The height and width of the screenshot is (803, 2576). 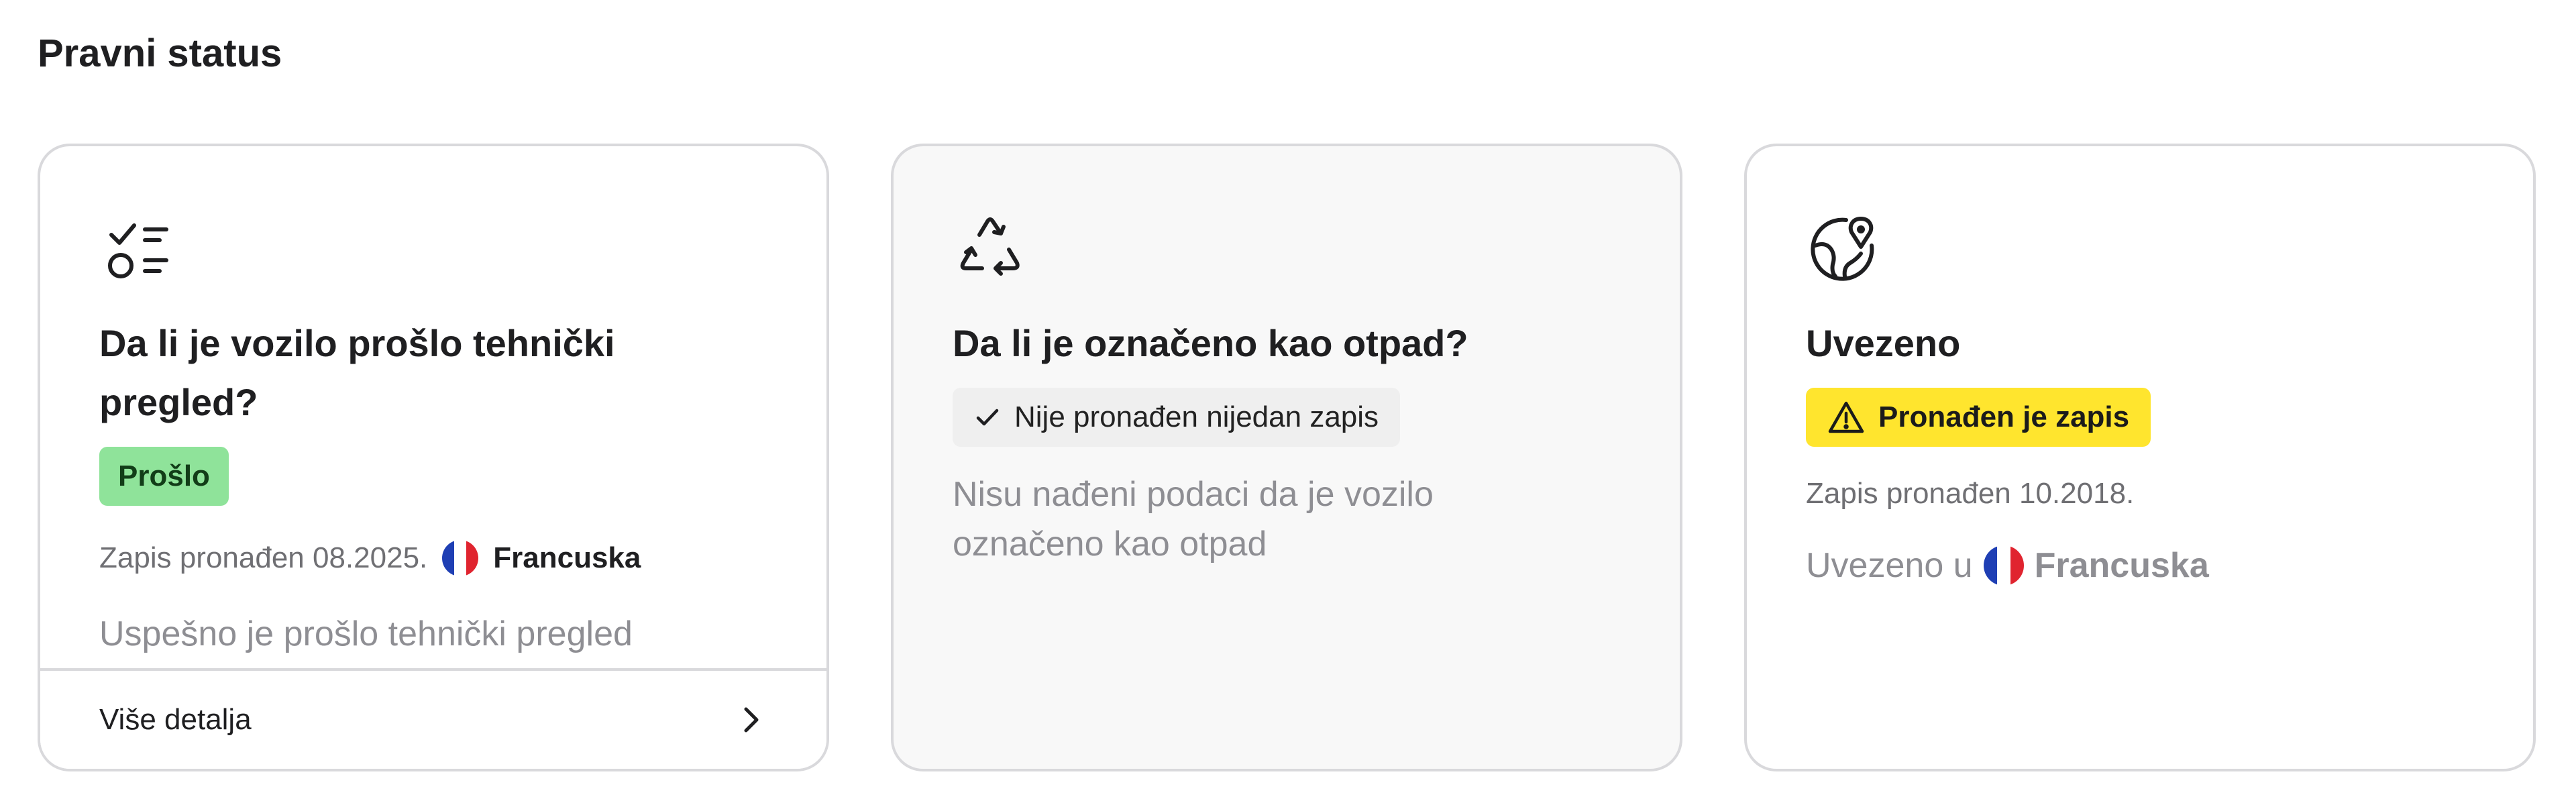 I want to click on warning-icon, so click(x=1846, y=417).